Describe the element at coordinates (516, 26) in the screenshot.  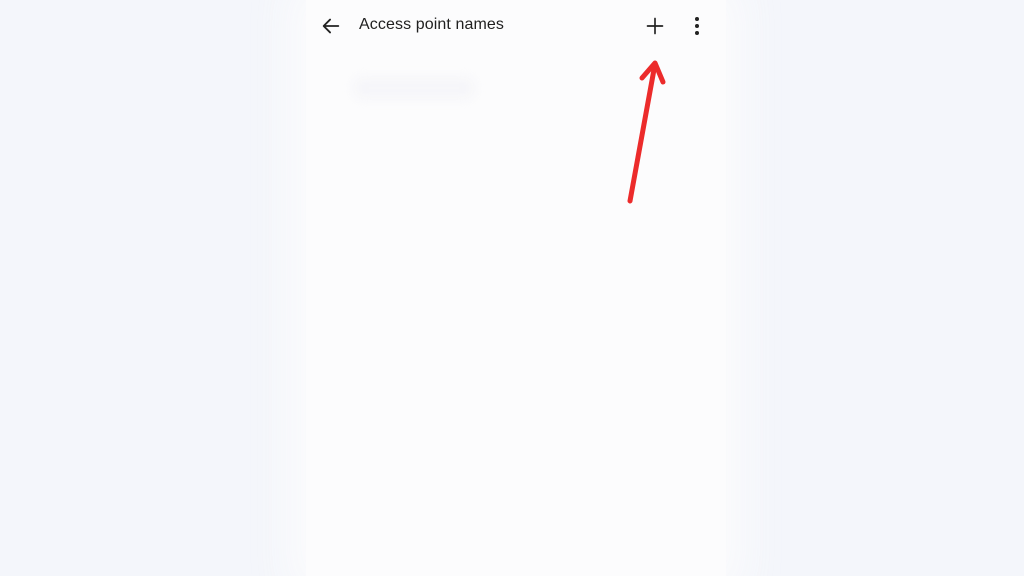
I see `app-bar: Access point names` at that location.